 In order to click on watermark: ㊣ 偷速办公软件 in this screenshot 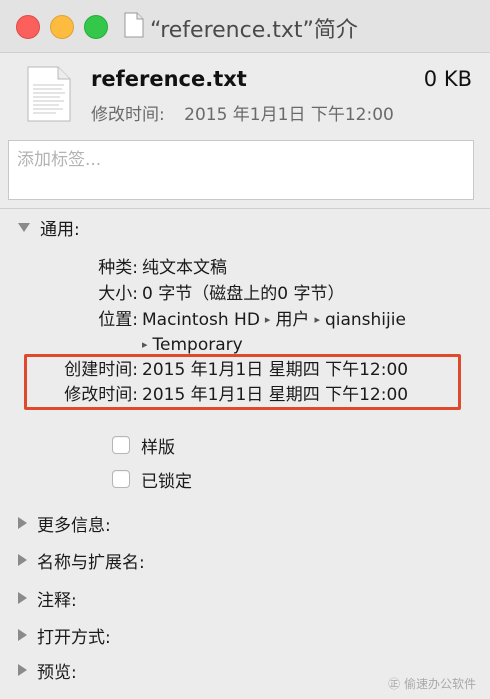, I will do `click(432, 684)`.